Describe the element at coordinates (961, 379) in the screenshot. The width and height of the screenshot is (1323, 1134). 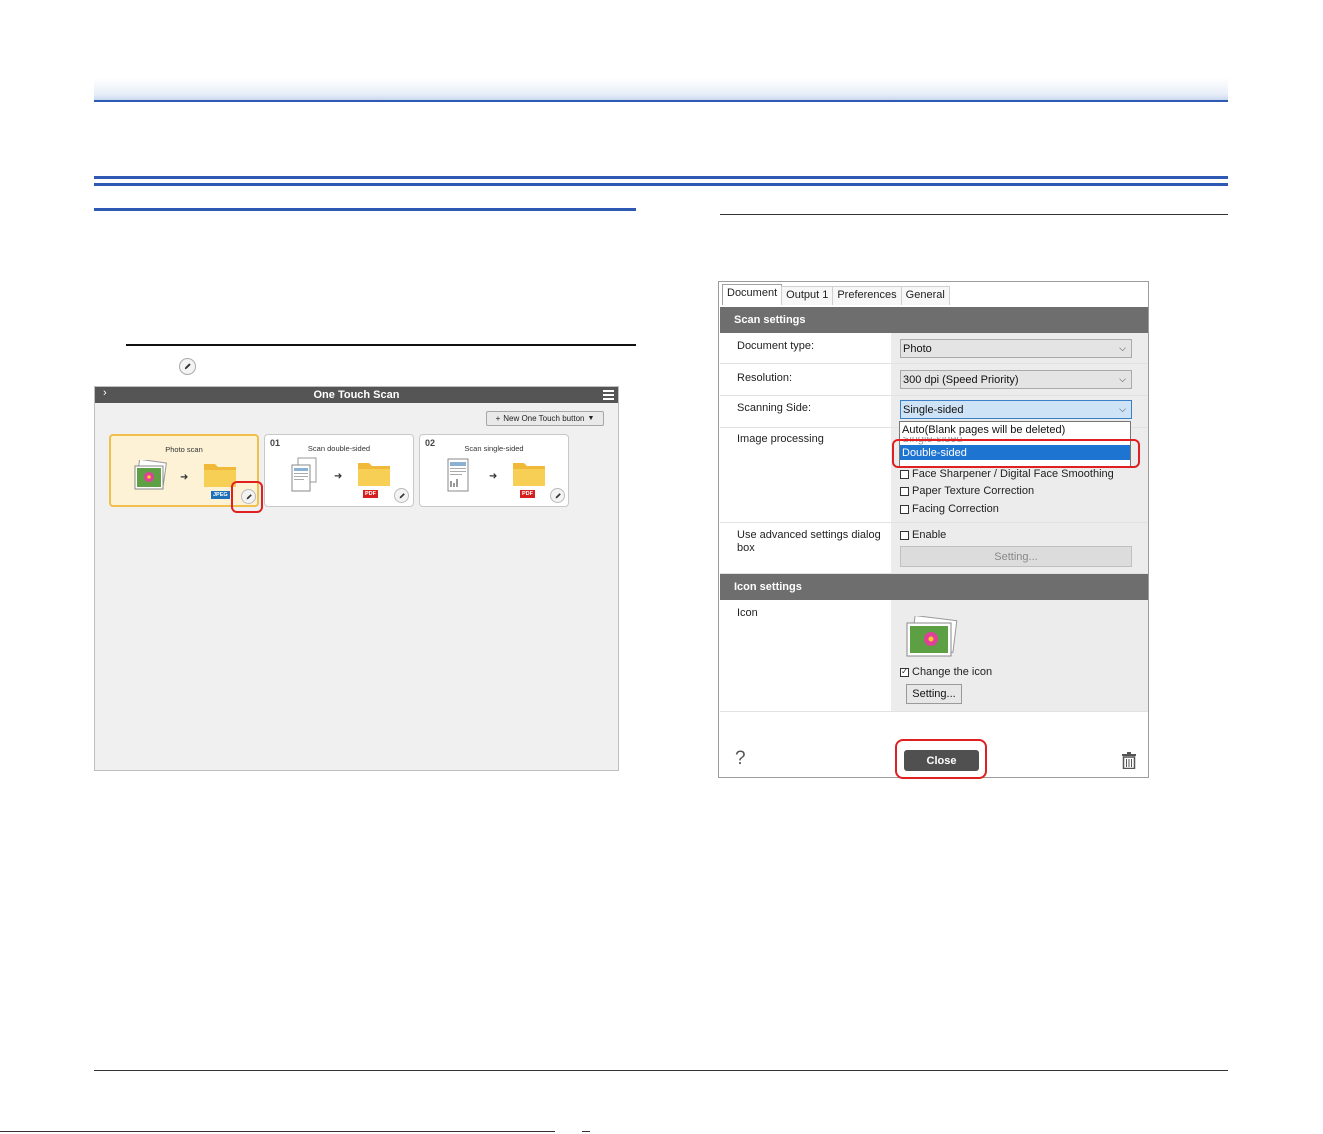
I see `resolution-value: 300 dpi (Speed Priority)` at that location.